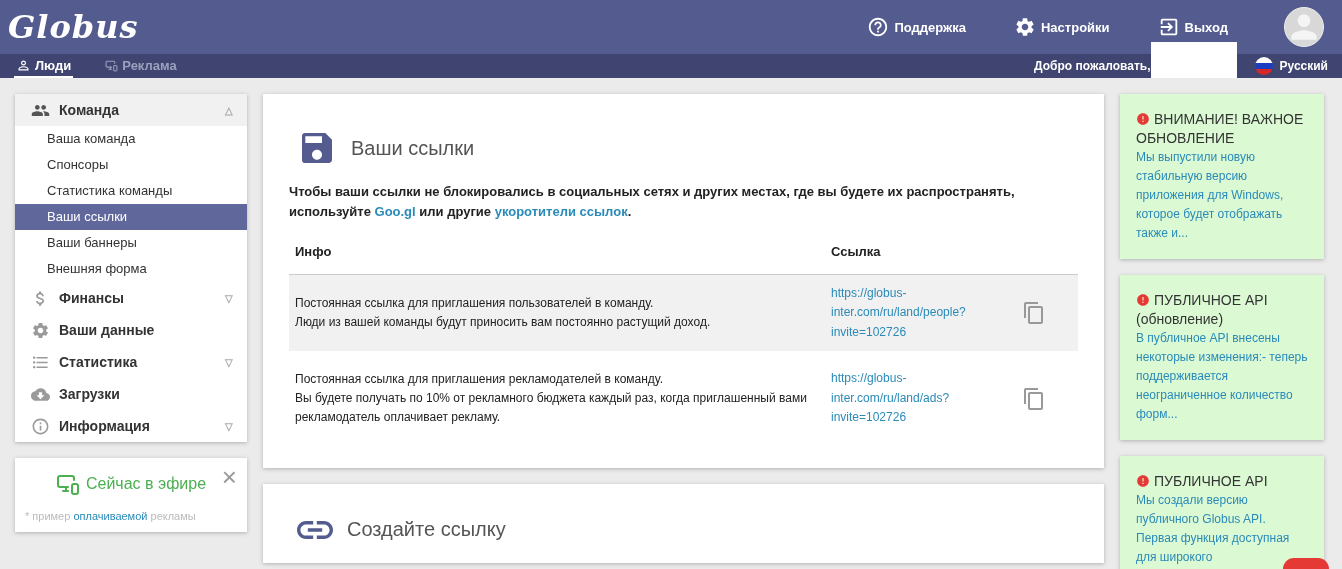 Image resolution: width=1342 pixels, height=569 pixels. Describe the element at coordinates (426, 529) in the screenshot. I see `card-title: Создайте ссылку` at that location.